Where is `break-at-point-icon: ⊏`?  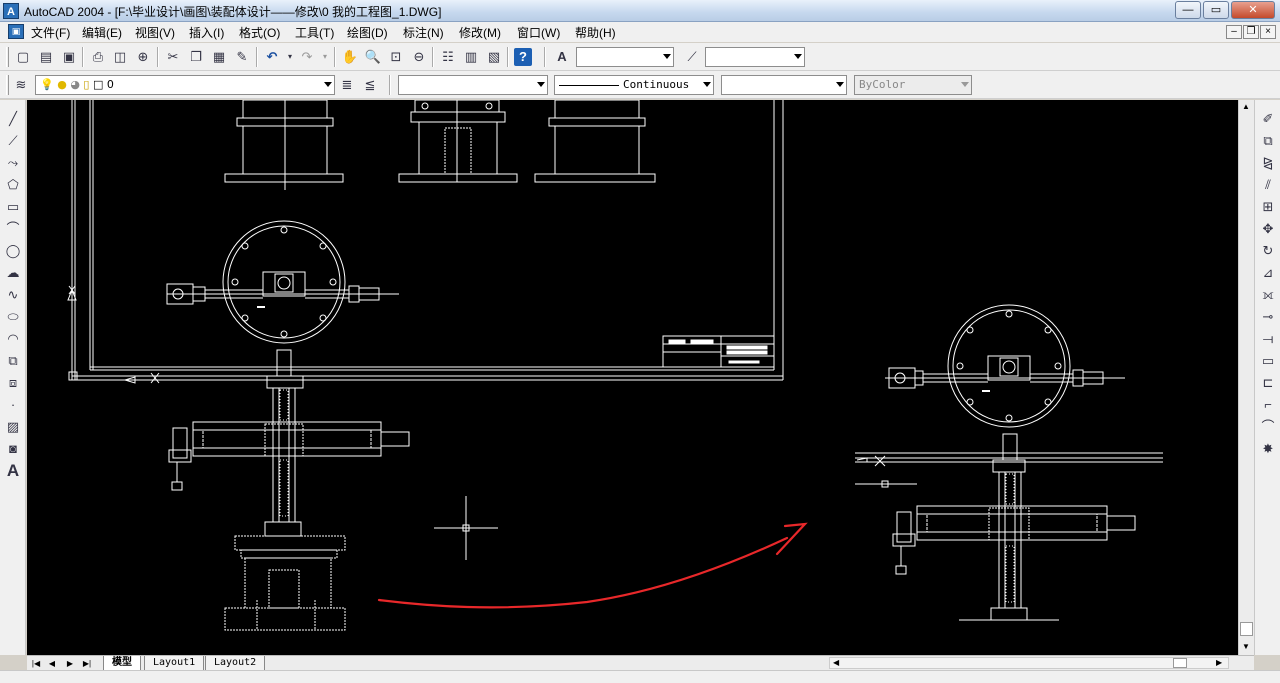 break-at-point-icon: ⊏ is located at coordinates (1268, 383).